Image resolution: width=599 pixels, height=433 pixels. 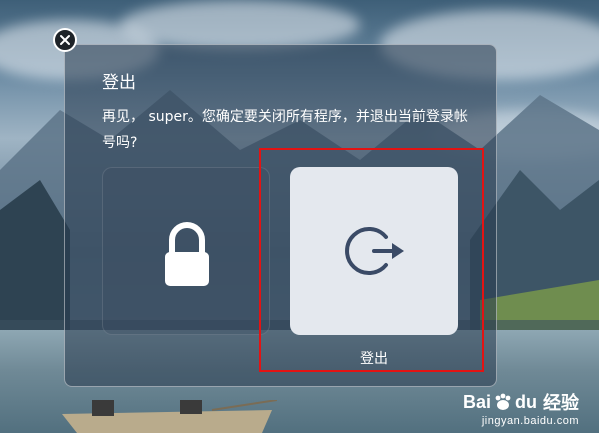 I want to click on close-button, so click(x=65, y=40).